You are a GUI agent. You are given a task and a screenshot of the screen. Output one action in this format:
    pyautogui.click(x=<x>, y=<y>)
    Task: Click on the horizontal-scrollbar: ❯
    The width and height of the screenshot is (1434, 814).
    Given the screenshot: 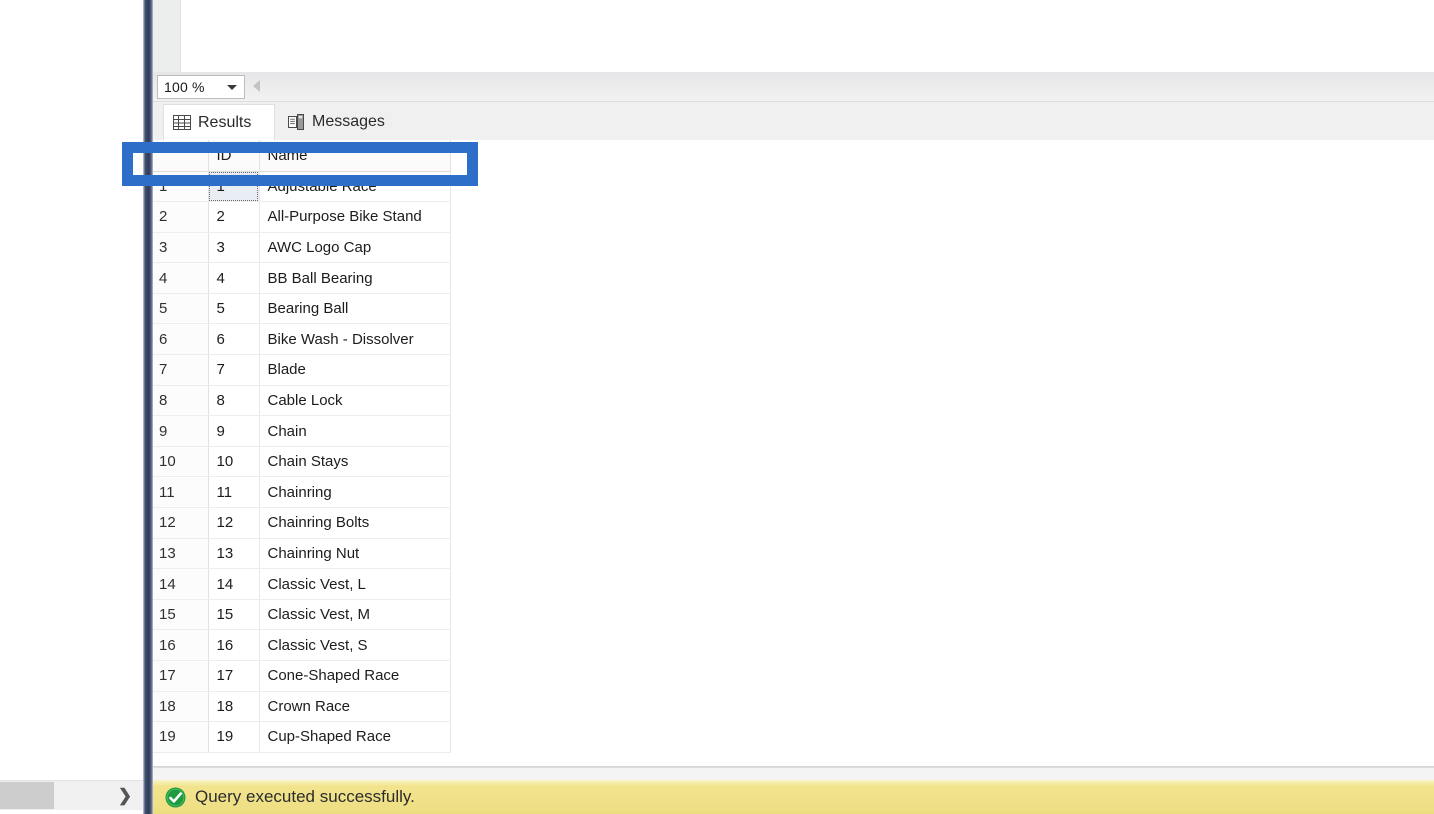 What is the action you would take?
    pyautogui.click(x=71, y=795)
    